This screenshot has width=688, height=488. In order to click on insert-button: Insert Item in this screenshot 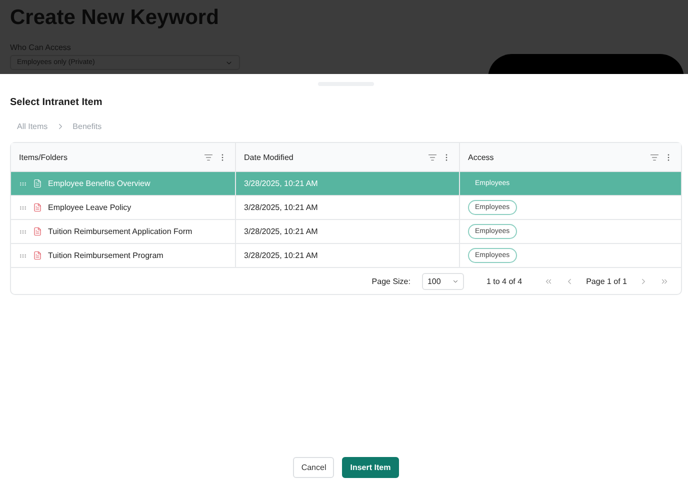, I will do `click(370, 467)`.